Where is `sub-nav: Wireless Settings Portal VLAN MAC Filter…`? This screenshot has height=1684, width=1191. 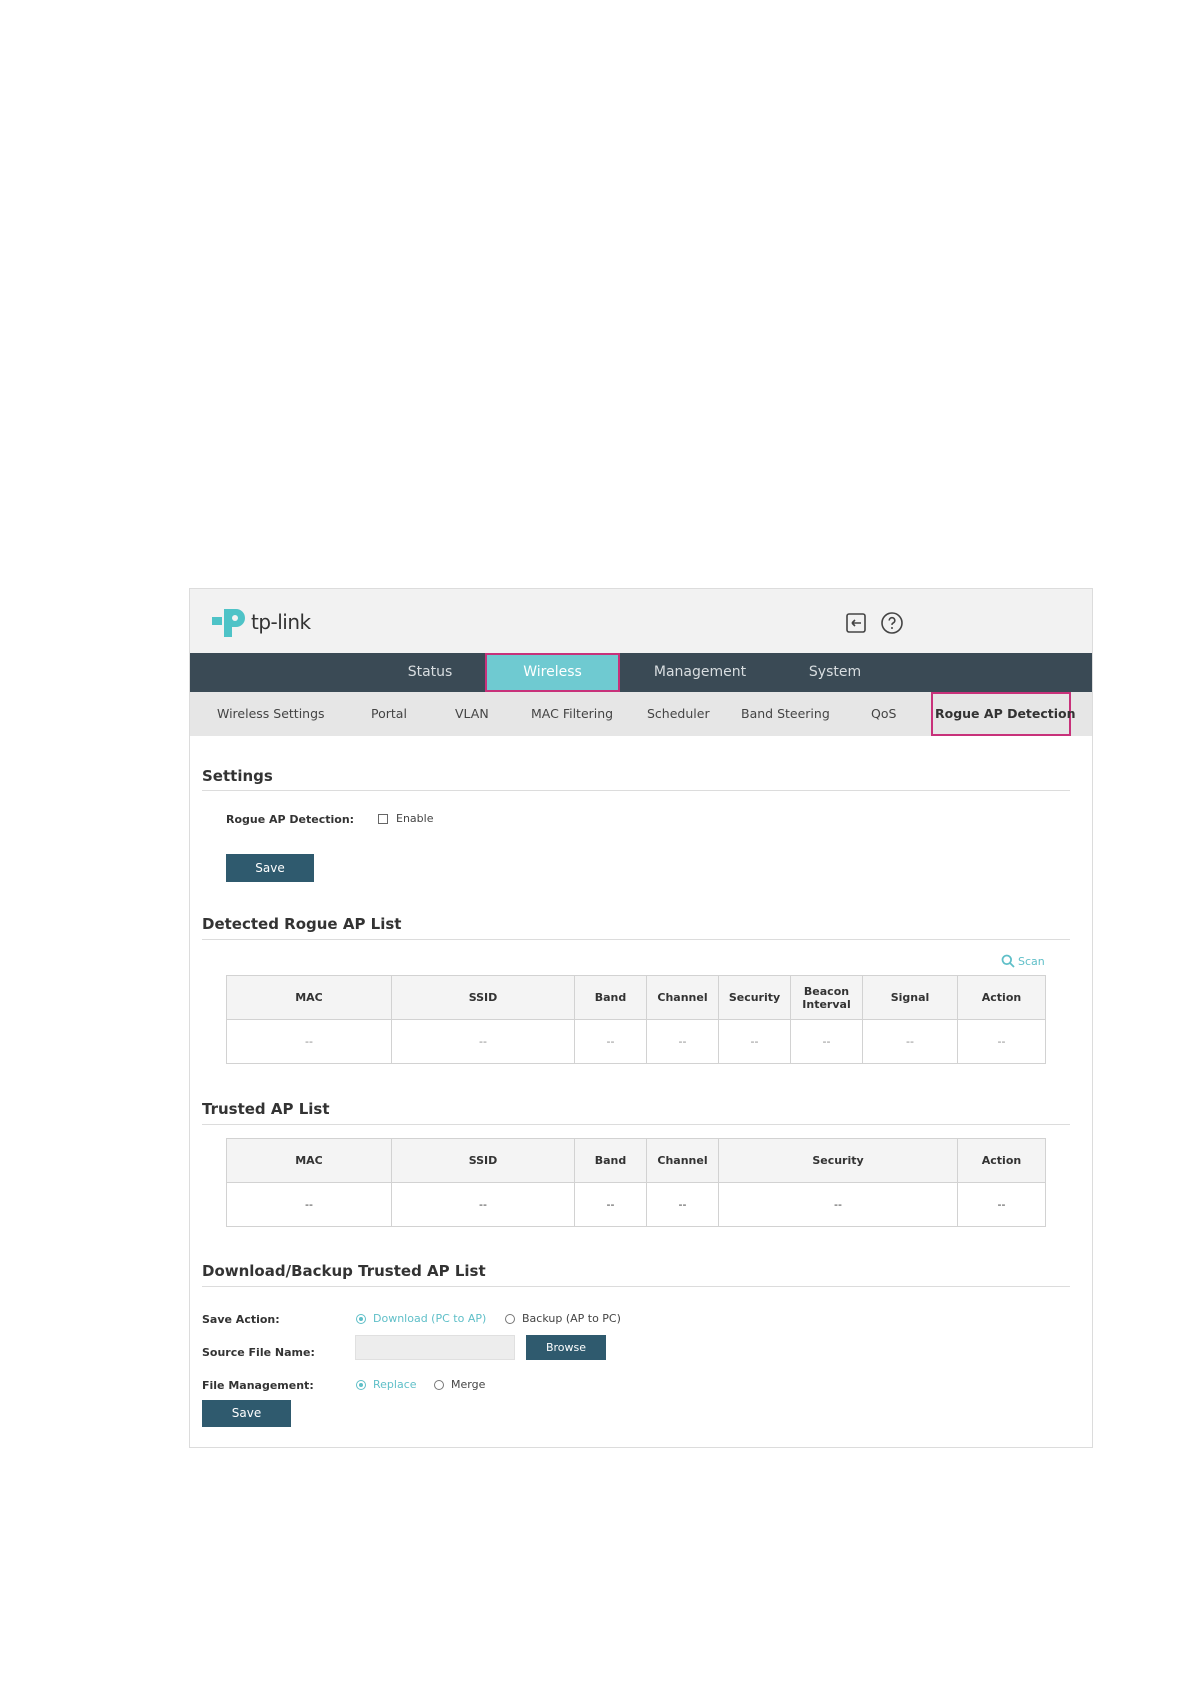
sub-nav: Wireless Settings Portal VLAN MAC Filter… is located at coordinates (641, 714).